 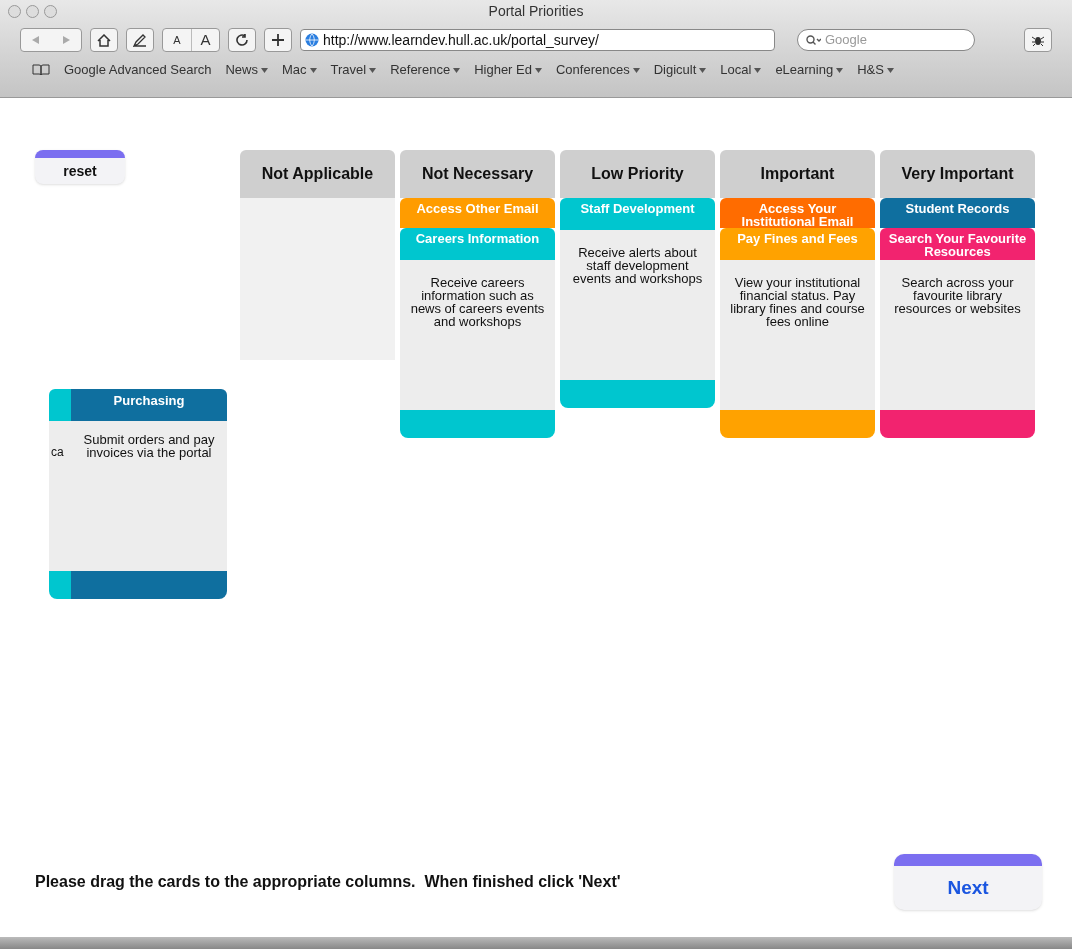 What do you see at coordinates (205, 40) in the screenshot?
I see `text-bigger-button: A` at bounding box center [205, 40].